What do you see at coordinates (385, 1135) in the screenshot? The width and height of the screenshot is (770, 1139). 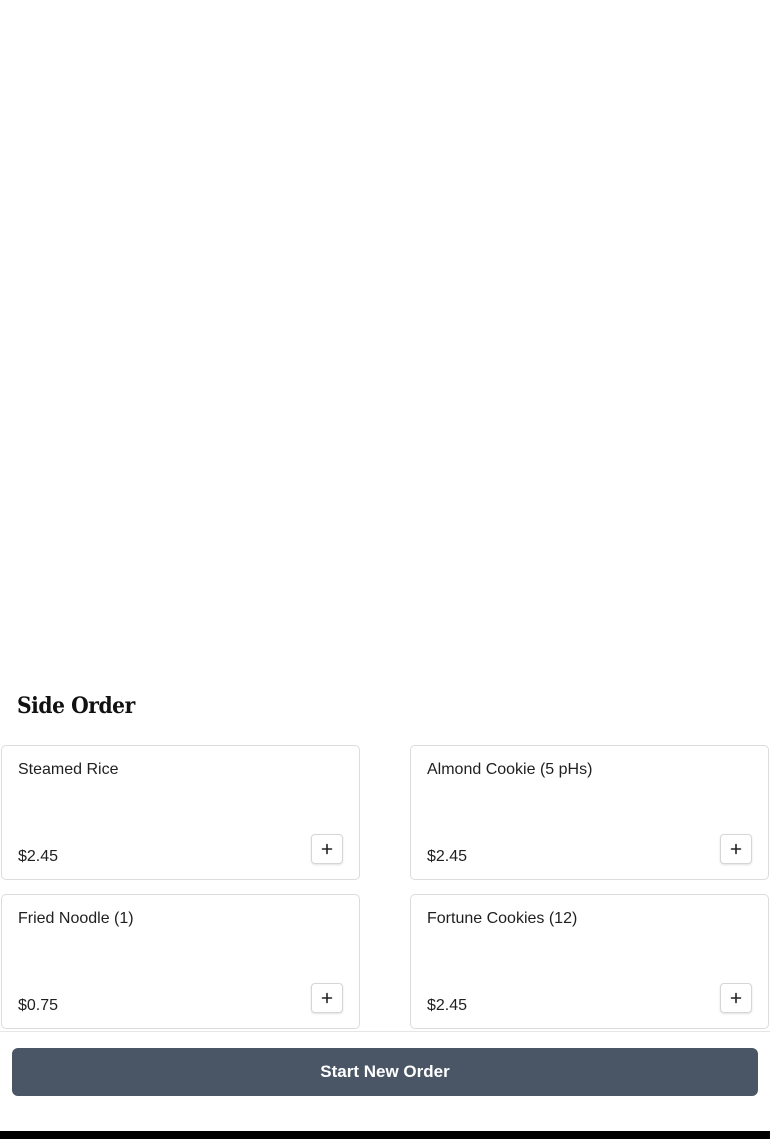 I see `footer-strip` at bounding box center [385, 1135].